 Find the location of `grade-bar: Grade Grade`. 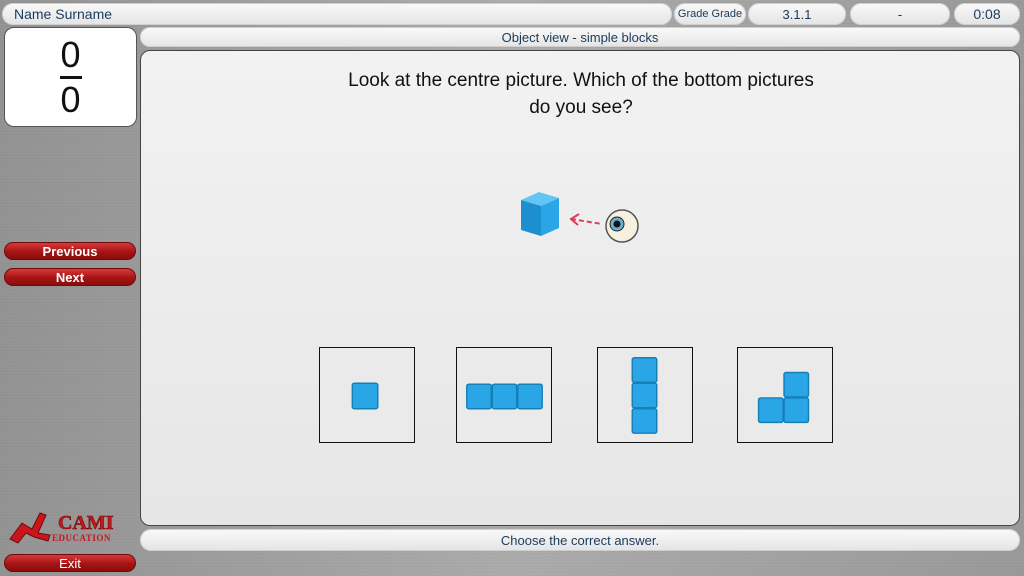

grade-bar: Grade Grade is located at coordinates (710, 14).